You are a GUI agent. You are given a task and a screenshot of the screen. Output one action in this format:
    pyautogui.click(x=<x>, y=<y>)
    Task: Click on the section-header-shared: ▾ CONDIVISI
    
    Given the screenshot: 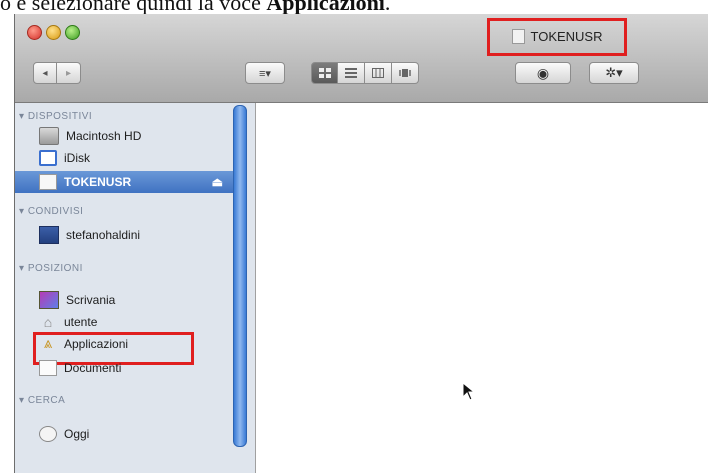 What is the action you would take?
    pyautogui.click(x=51, y=211)
    